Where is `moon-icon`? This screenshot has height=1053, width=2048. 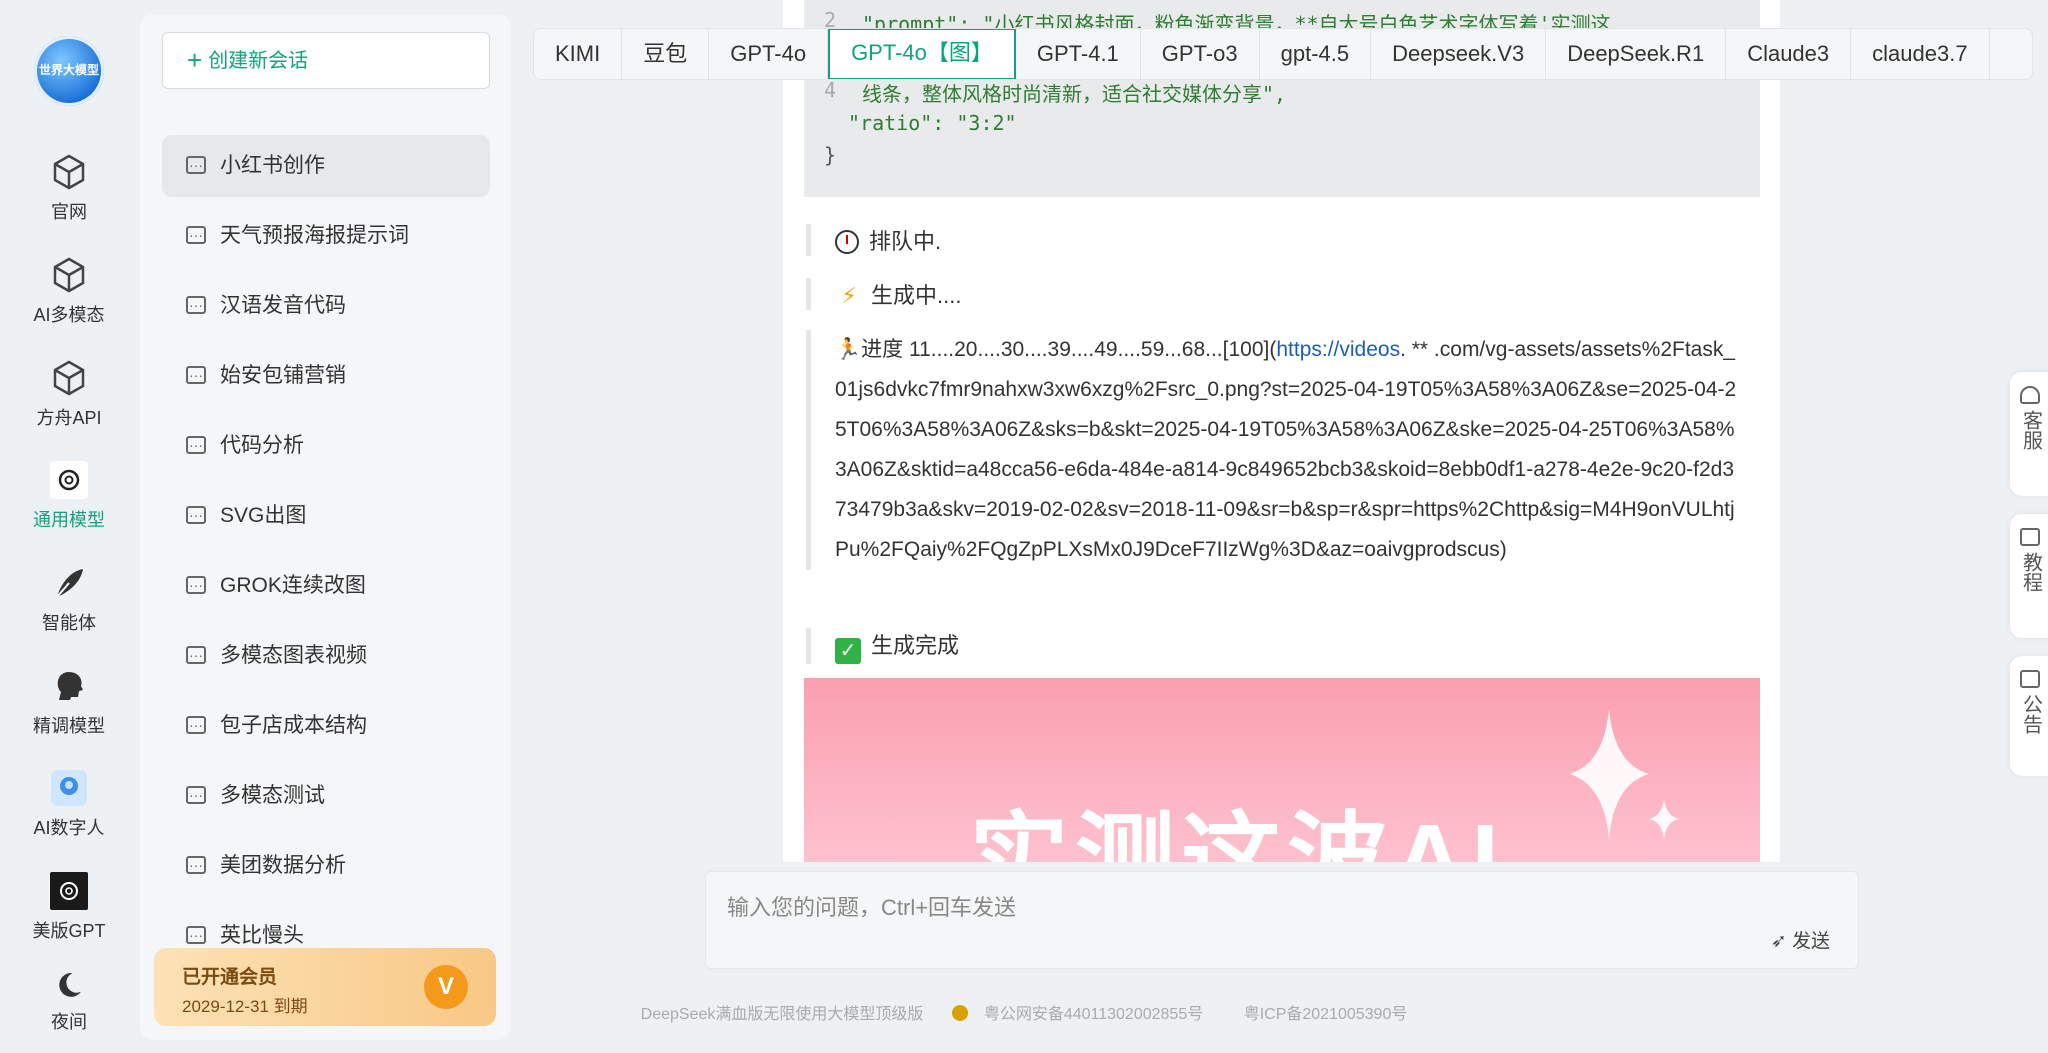
moon-icon is located at coordinates (70, 985).